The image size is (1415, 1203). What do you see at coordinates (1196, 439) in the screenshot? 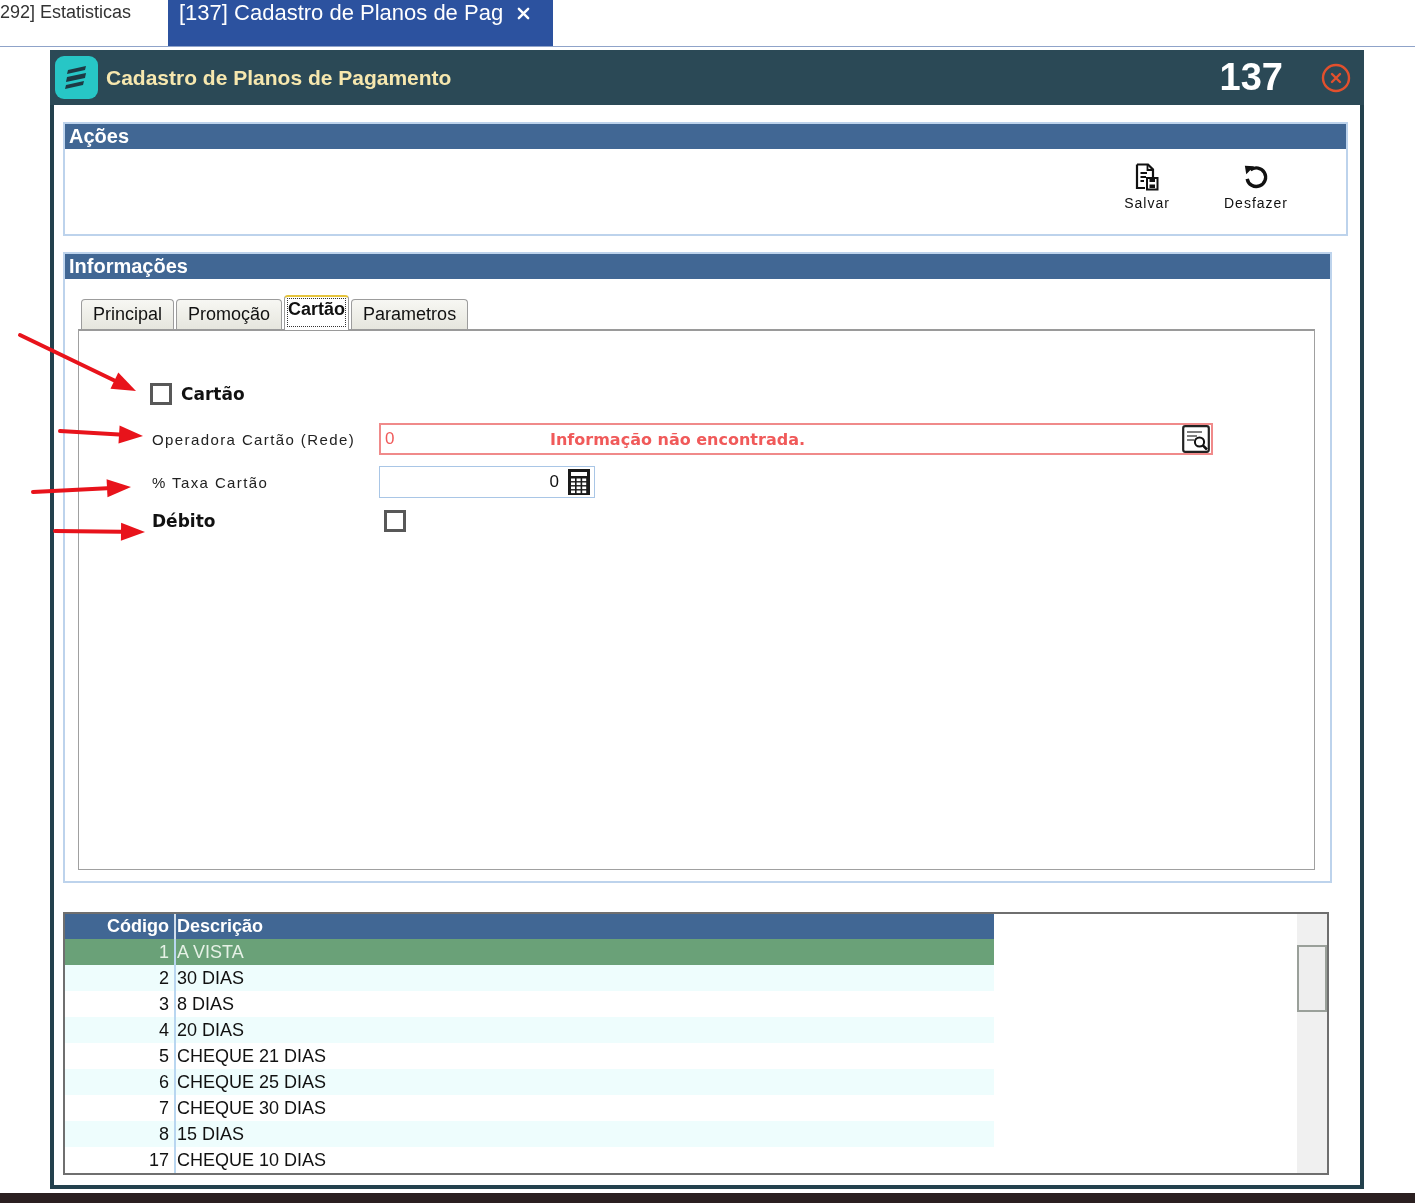
I see `document-search-icon` at bounding box center [1196, 439].